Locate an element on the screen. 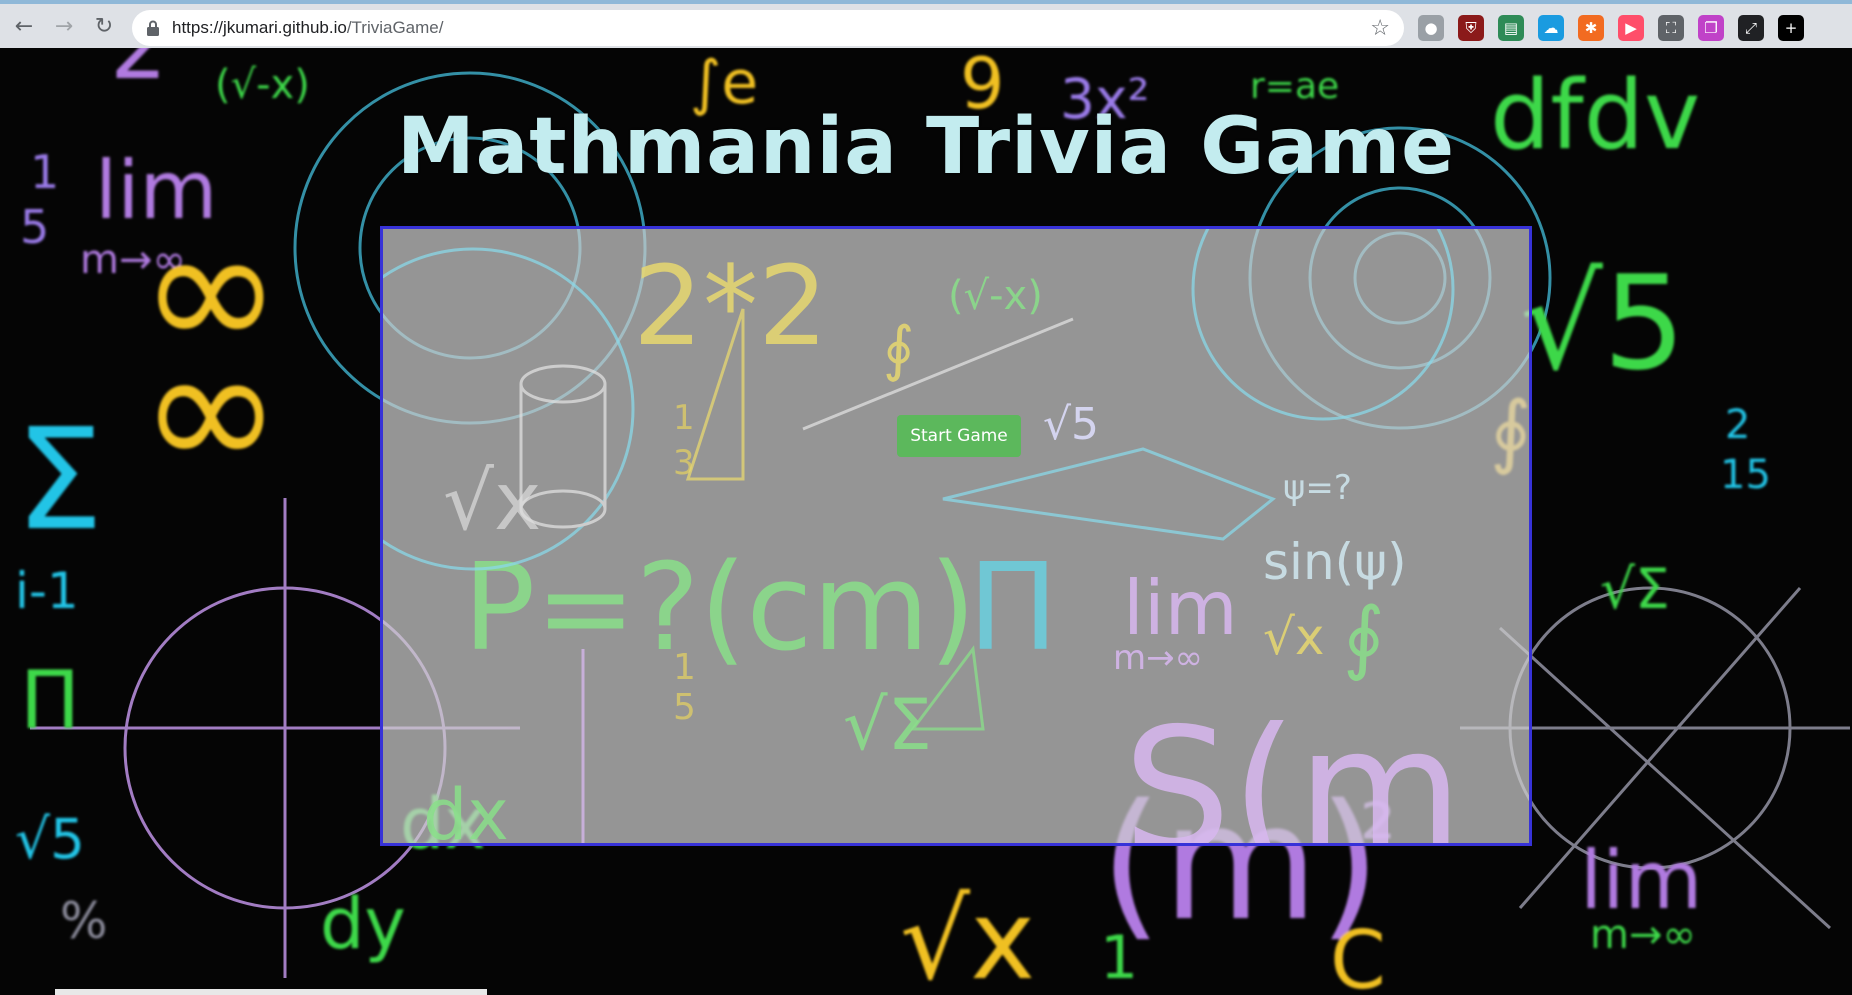 Image resolution: width=1852 pixels, height=995 pixels. video-extension-icon: ▶ is located at coordinates (1631, 28).